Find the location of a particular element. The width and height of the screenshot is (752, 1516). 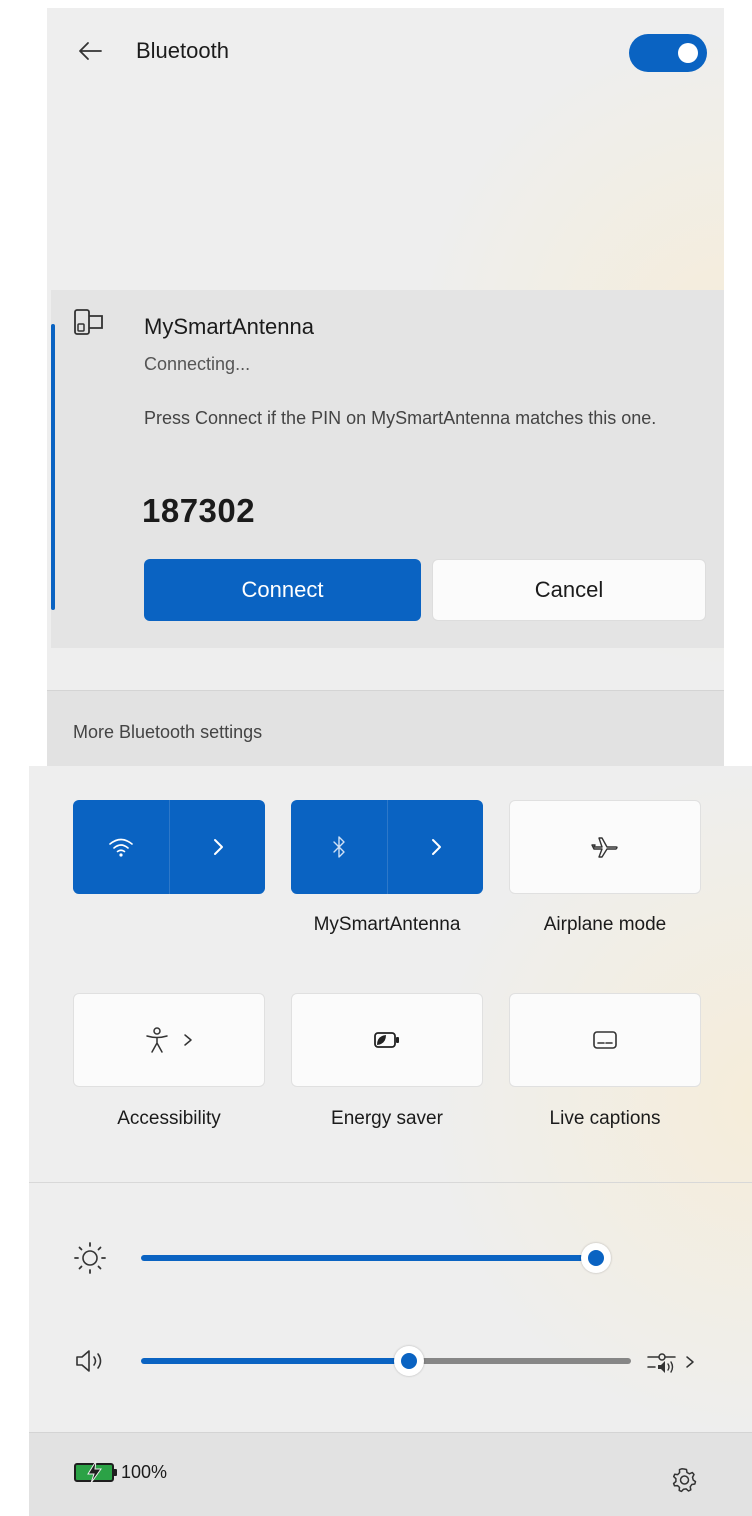

brightness-slider is located at coordinates (376, 1258).